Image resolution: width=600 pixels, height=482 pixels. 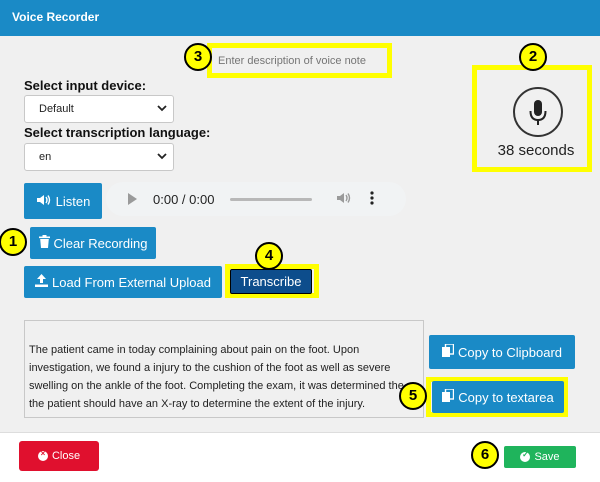 What do you see at coordinates (132, 199) in the screenshot?
I see `play-icon` at bounding box center [132, 199].